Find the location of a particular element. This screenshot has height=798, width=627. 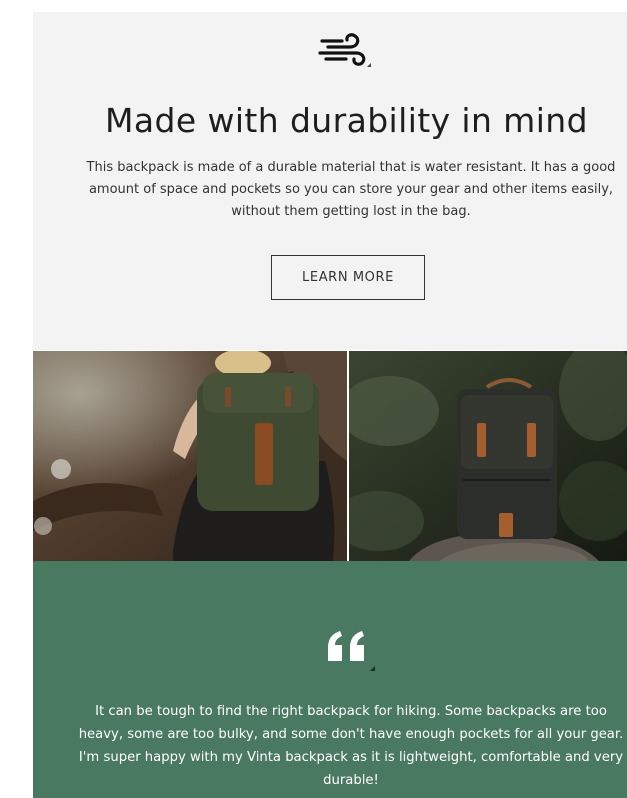

wind-icon is located at coordinates (344, 50).